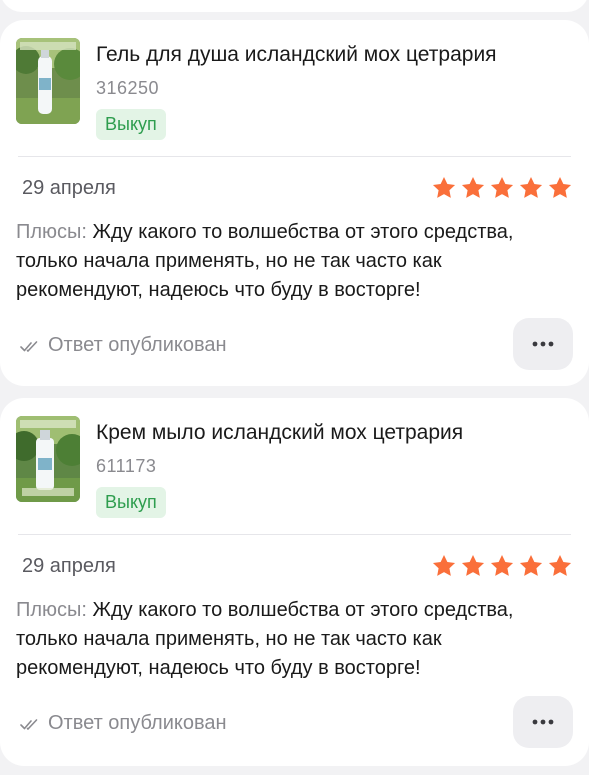 Image resolution: width=589 pixels, height=775 pixels. Describe the element at coordinates (128, 88) in the screenshot. I see `product-code: 316250` at that location.